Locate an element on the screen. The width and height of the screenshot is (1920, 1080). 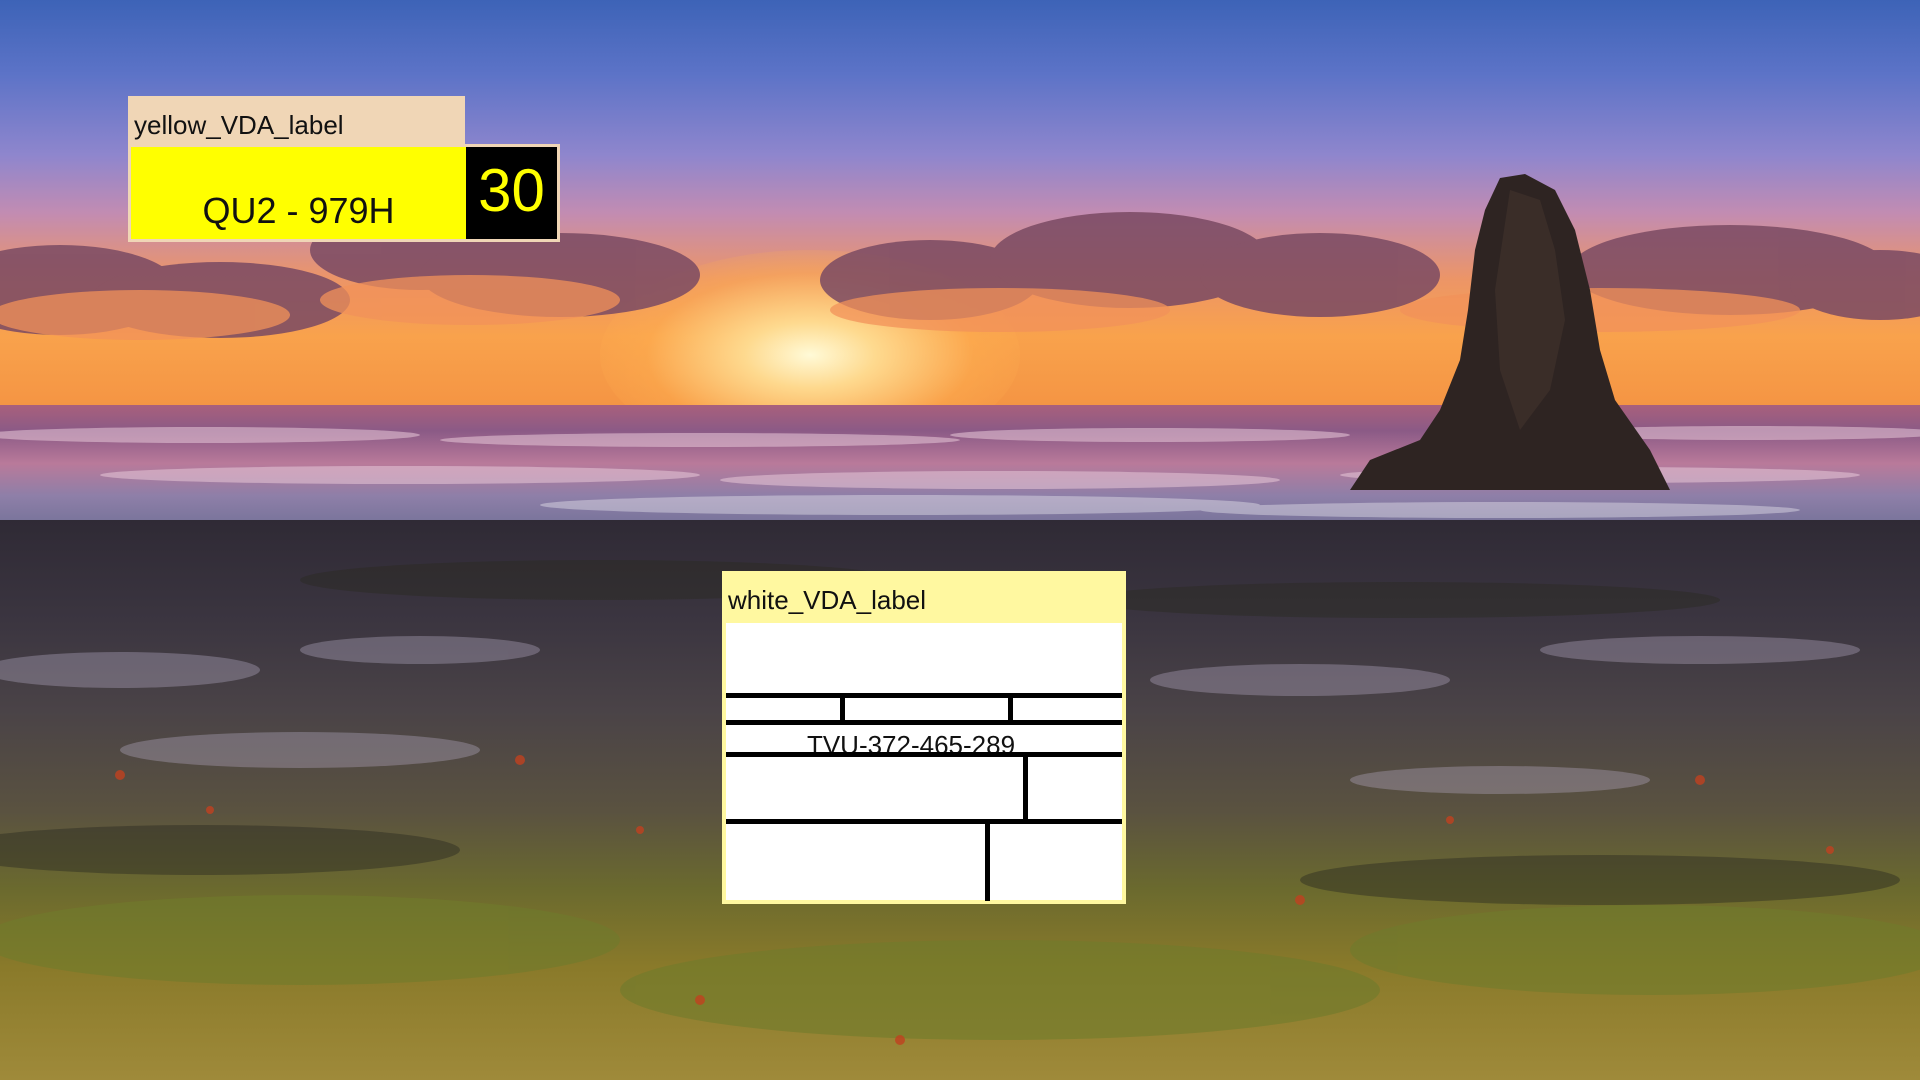
wallpaper-sea-stack is located at coordinates (1510, 332).